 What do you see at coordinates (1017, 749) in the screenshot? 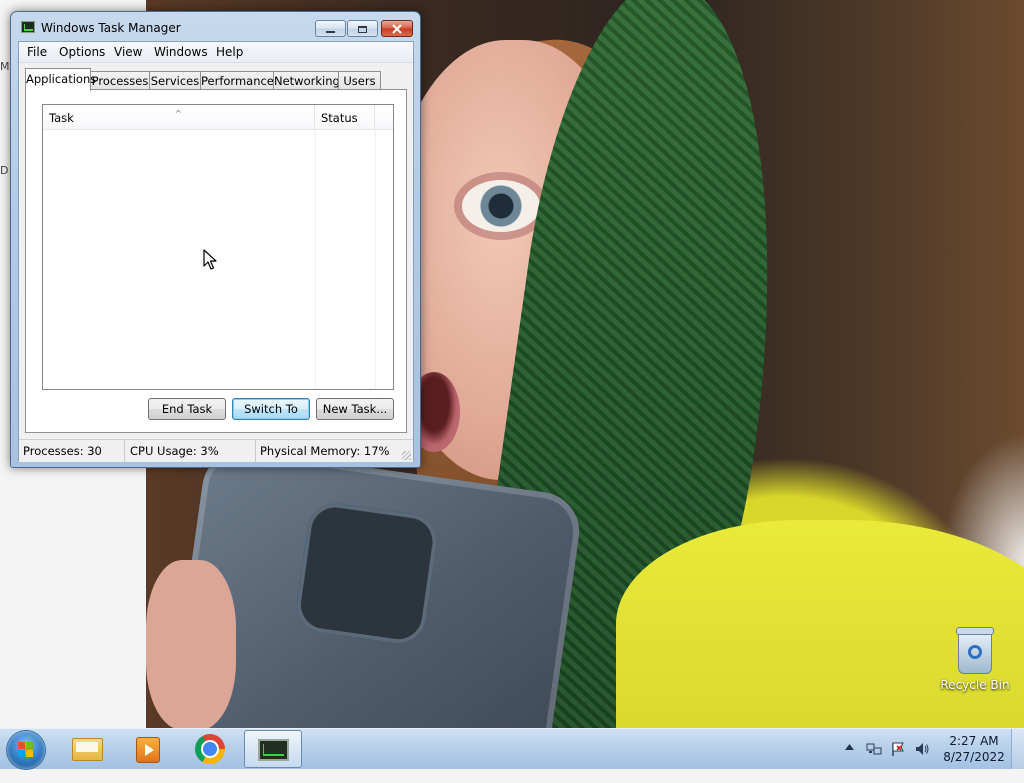
I see `show-desktop-button` at bounding box center [1017, 749].